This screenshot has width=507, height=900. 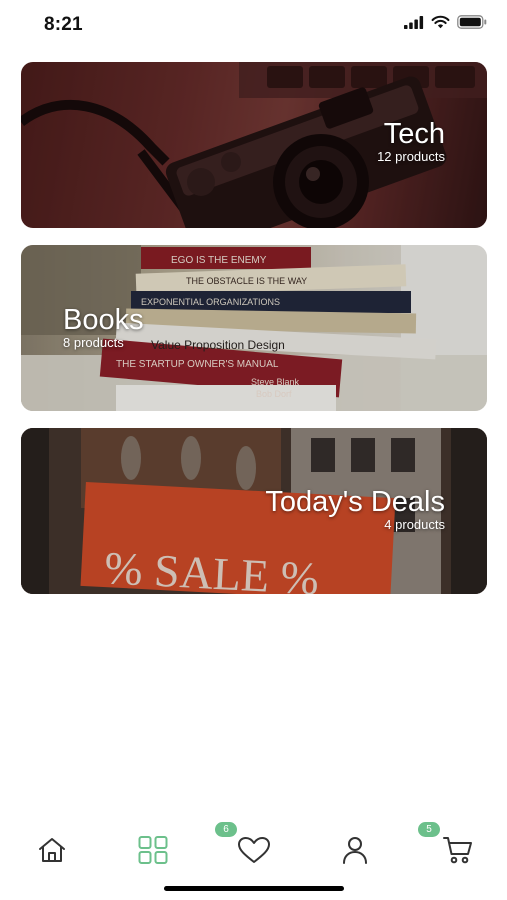 I want to click on nav-home, so click(x=52, y=852).